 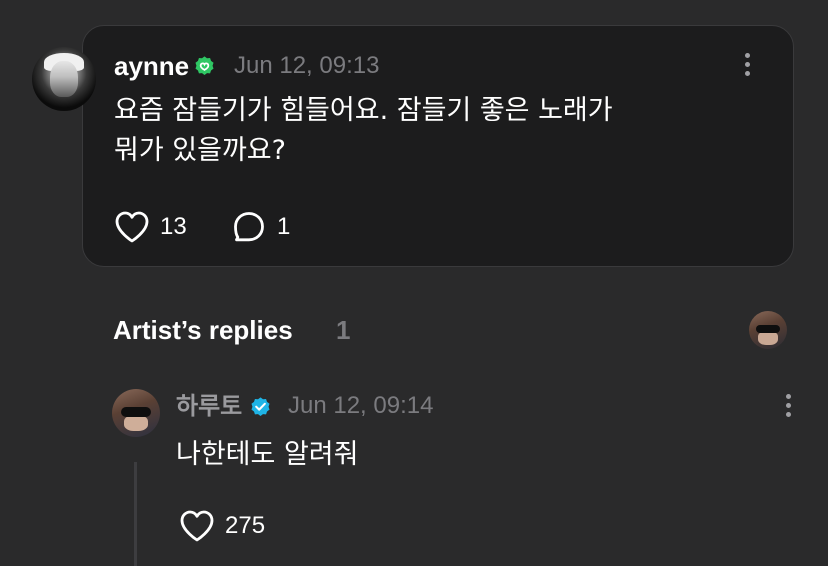 I want to click on reply-like-heart-icon, so click(x=197, y=526).